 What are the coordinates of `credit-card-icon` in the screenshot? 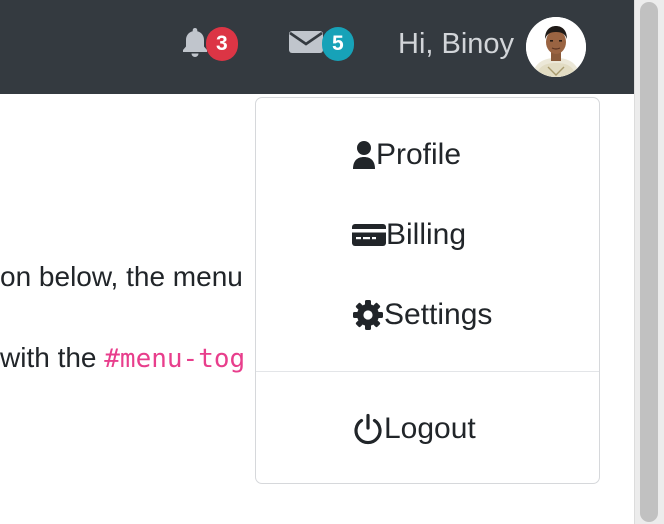 It's located at (369, 235).